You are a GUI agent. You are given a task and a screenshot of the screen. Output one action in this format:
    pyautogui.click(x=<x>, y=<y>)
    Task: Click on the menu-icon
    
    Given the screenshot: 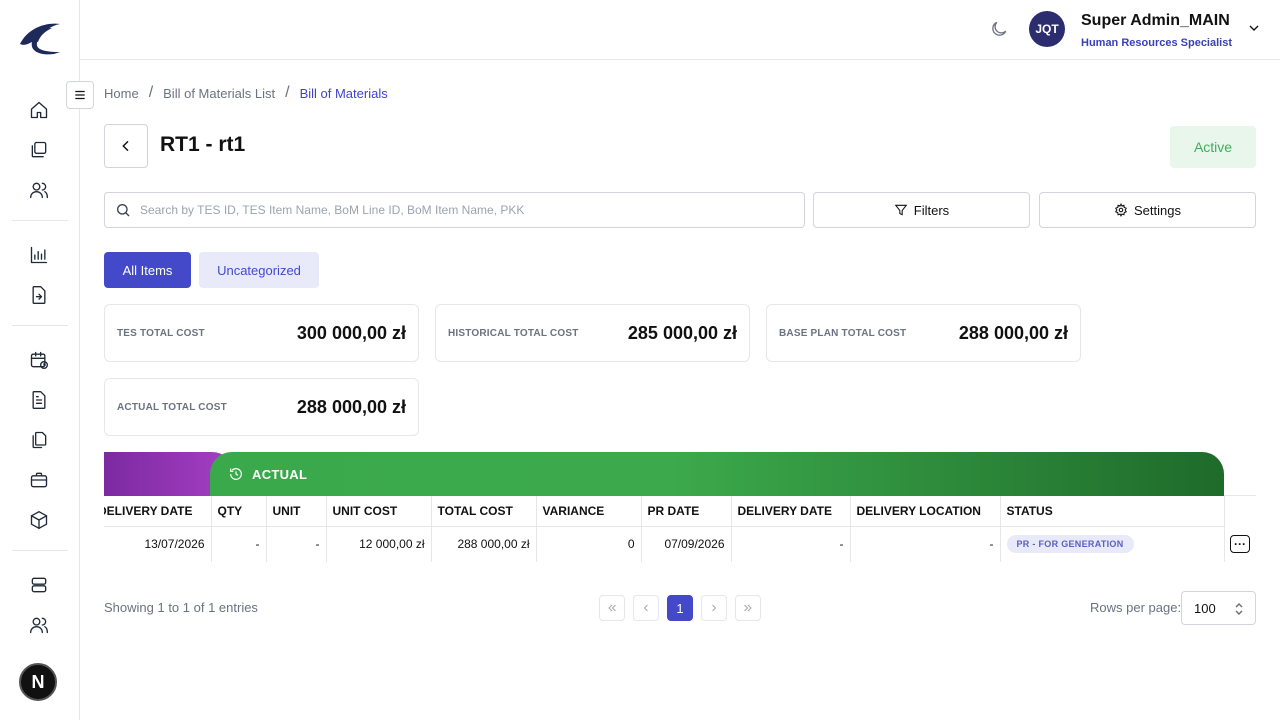 What is the action you would take?
    pyautogui.click(x=80, y=95)
    